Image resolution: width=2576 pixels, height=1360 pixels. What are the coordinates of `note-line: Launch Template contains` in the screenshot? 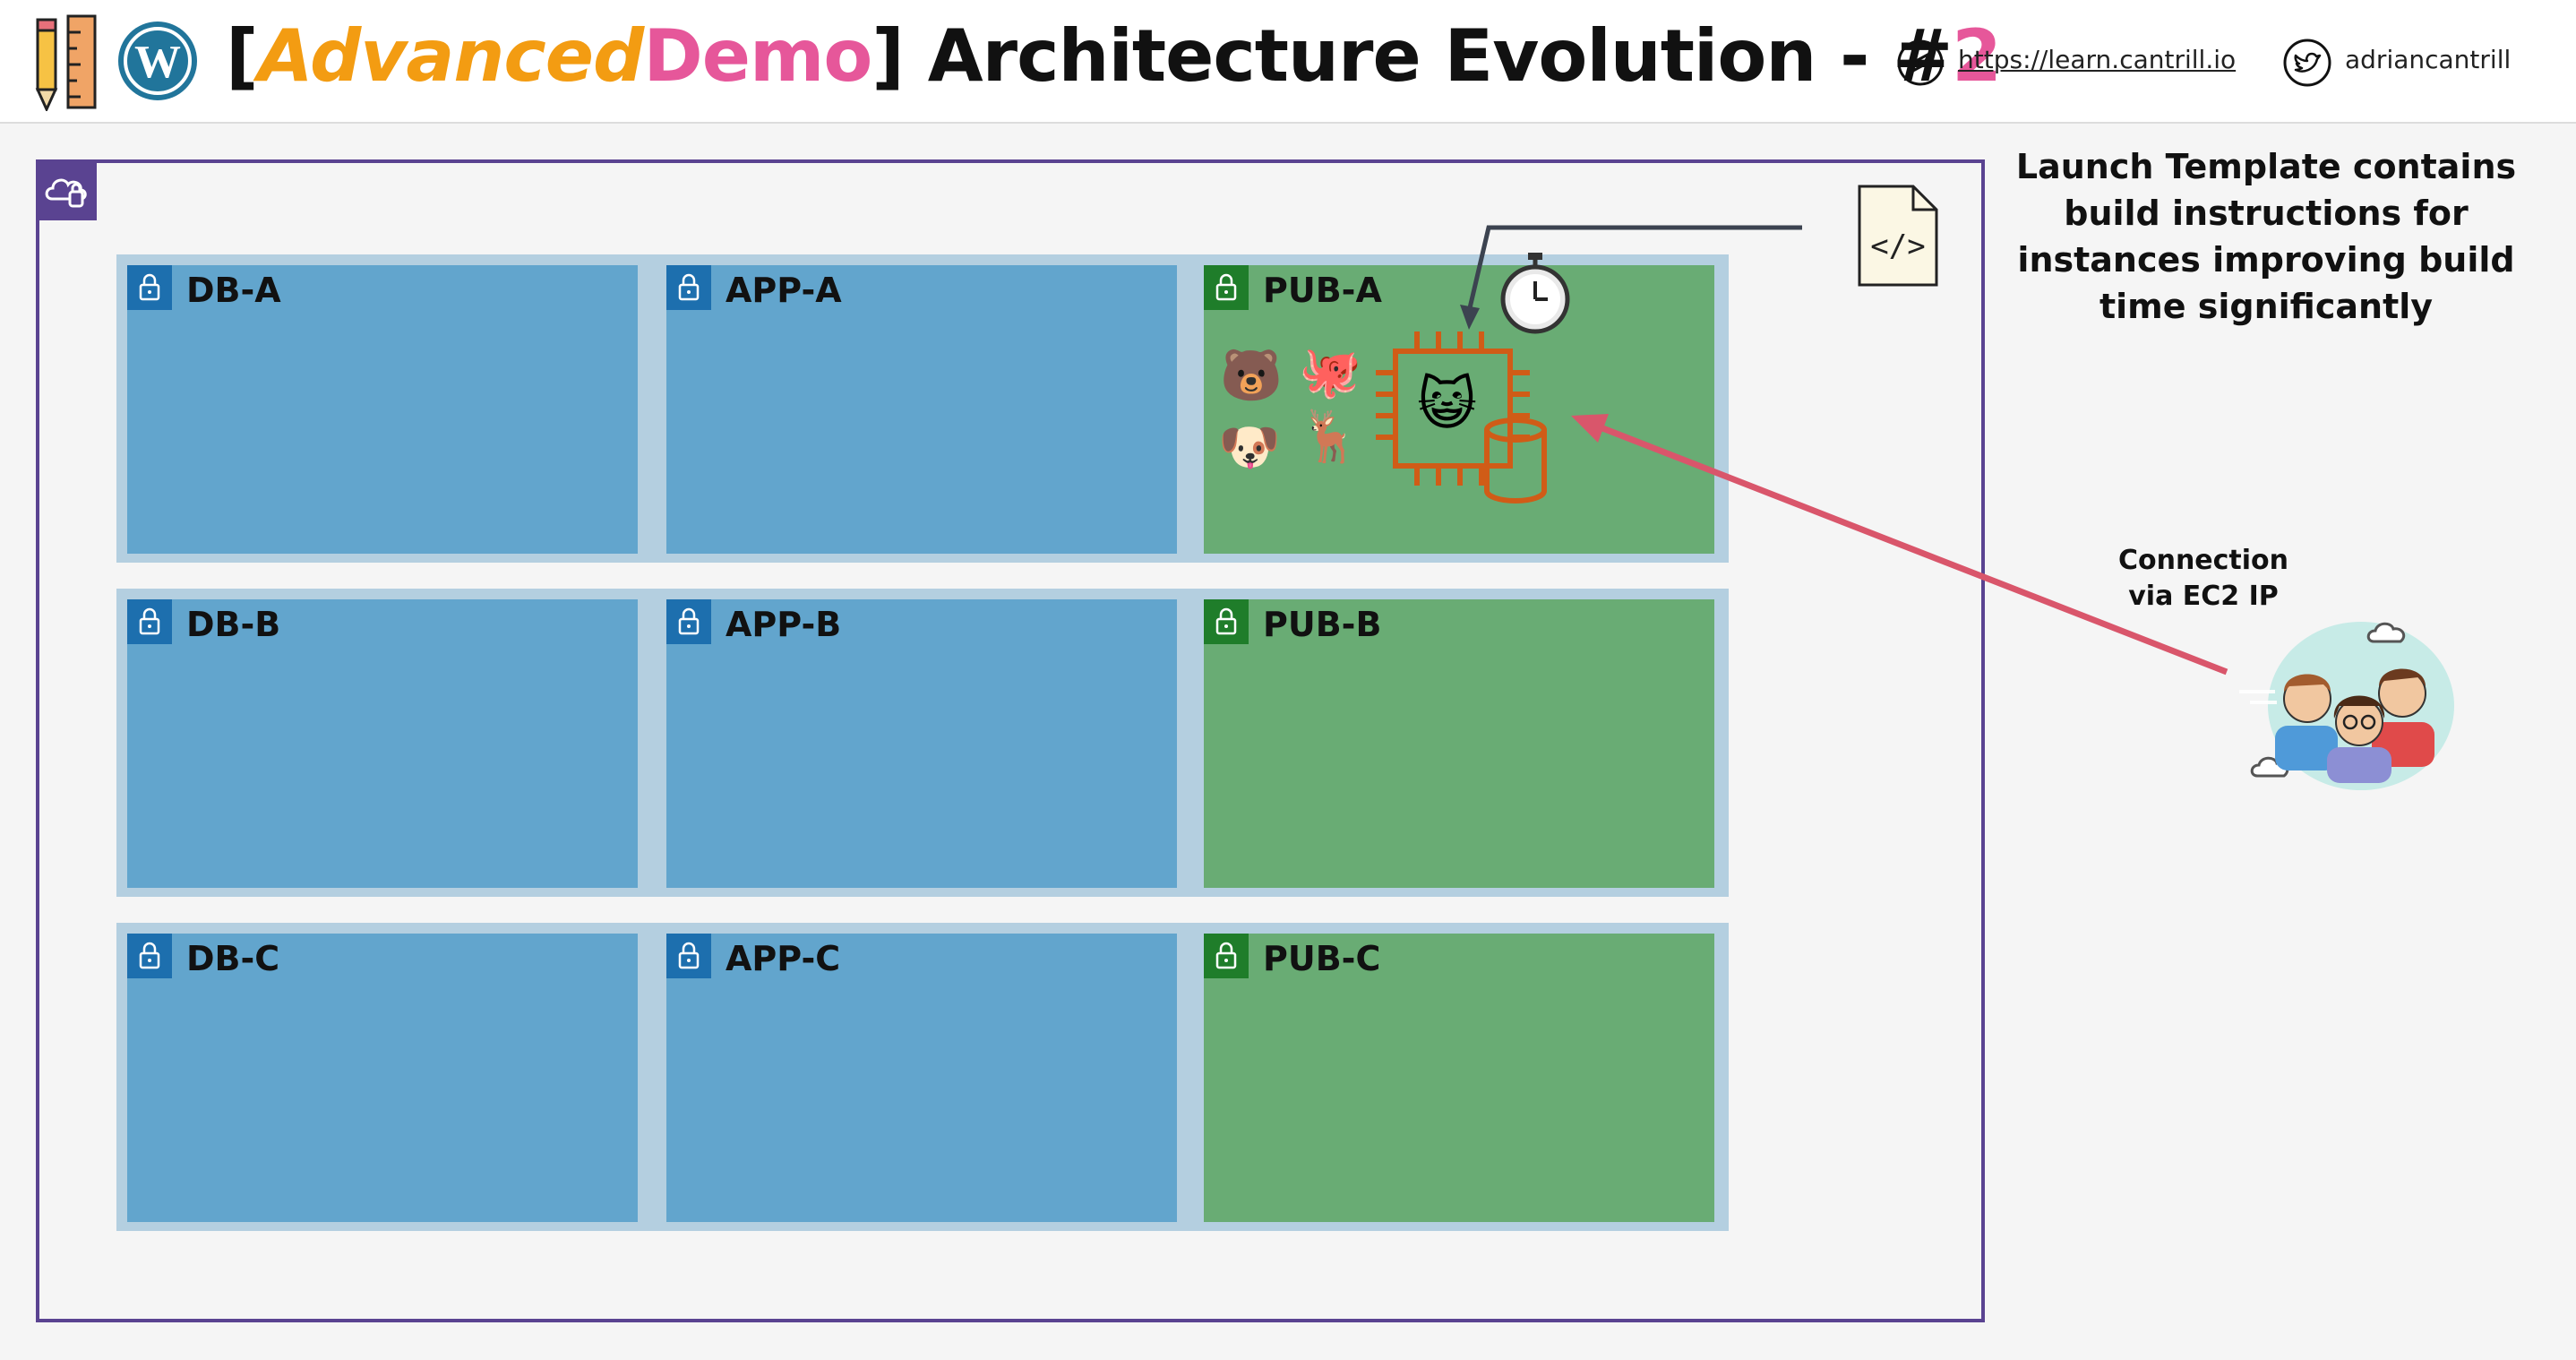 It's located at (2266, 166).